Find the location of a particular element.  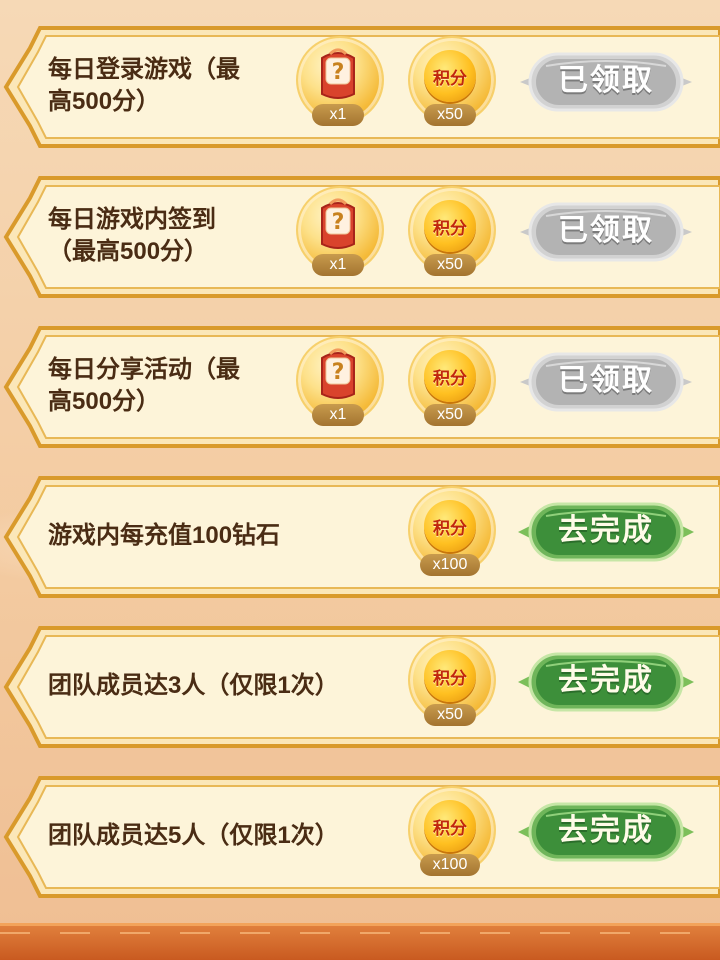

task-card: 游戏内每充值100钻石 积分 x100 去完成 is located at coordinates (360, 537).